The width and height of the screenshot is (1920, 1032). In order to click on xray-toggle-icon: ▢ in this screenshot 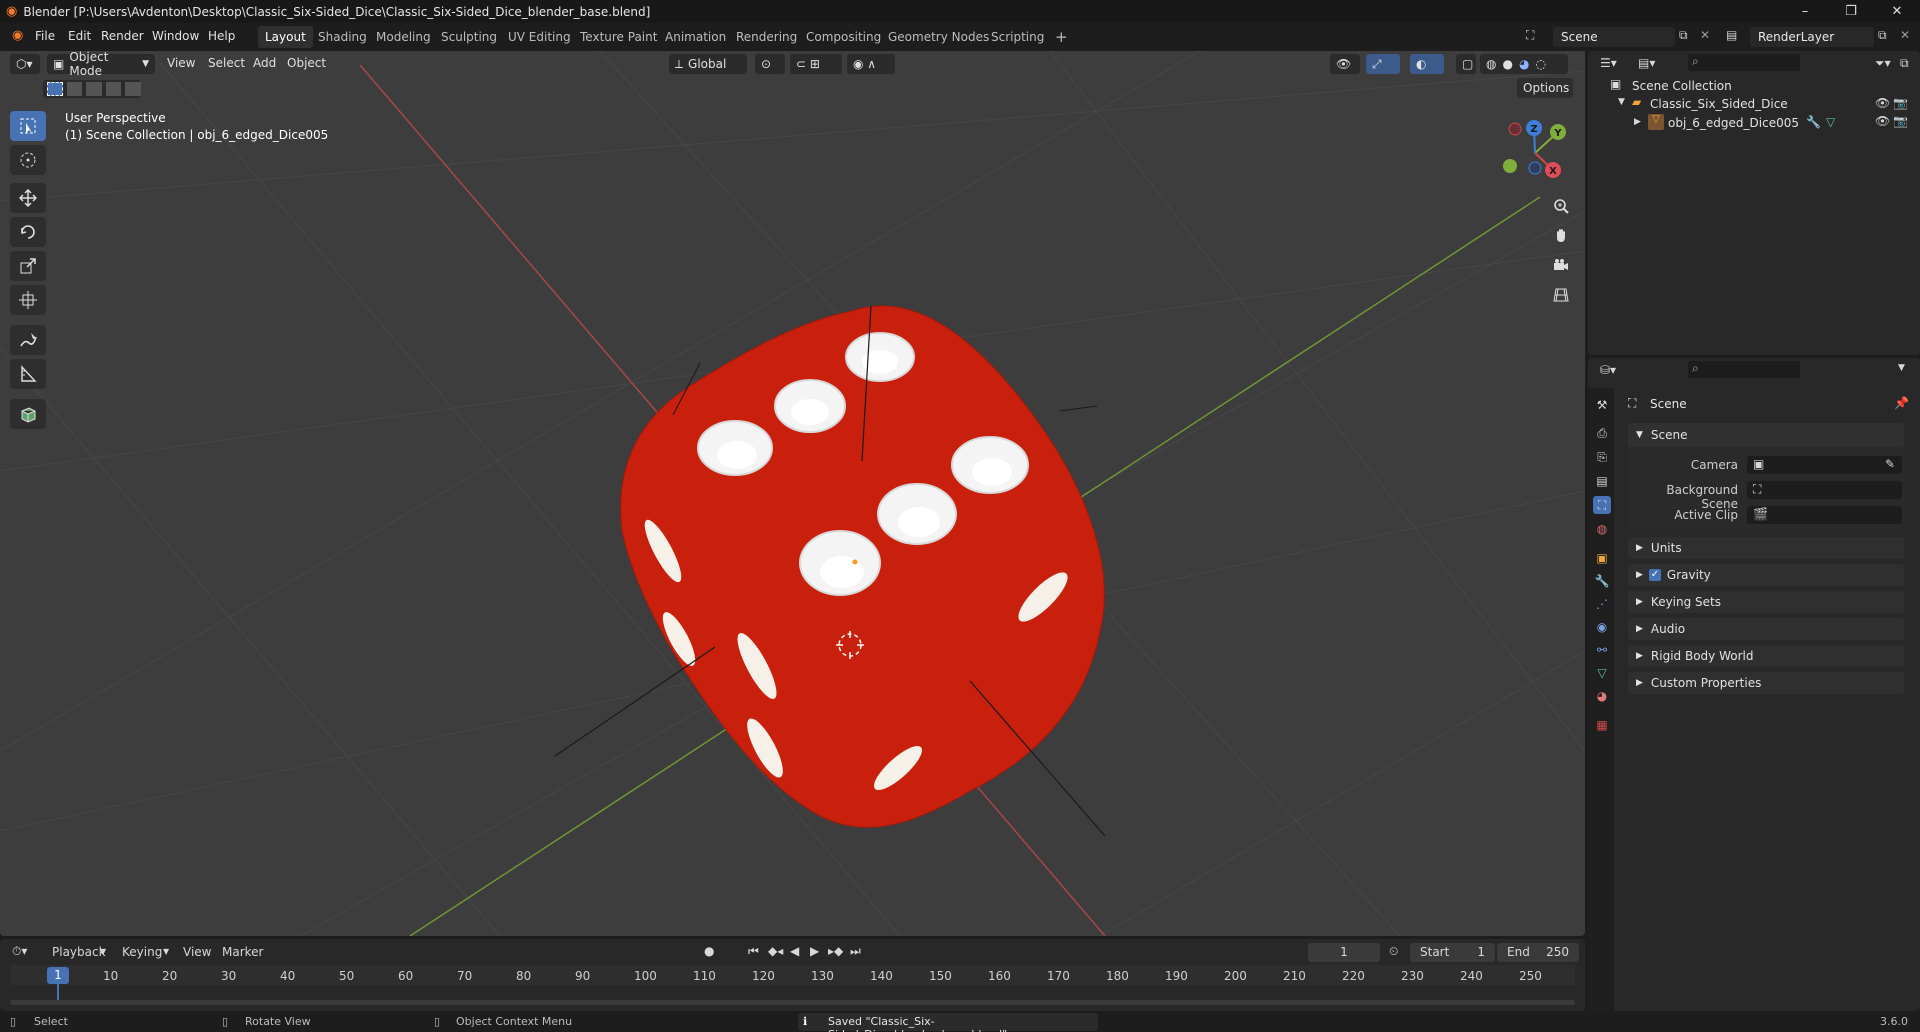, I will do `click(1466, 64)`.